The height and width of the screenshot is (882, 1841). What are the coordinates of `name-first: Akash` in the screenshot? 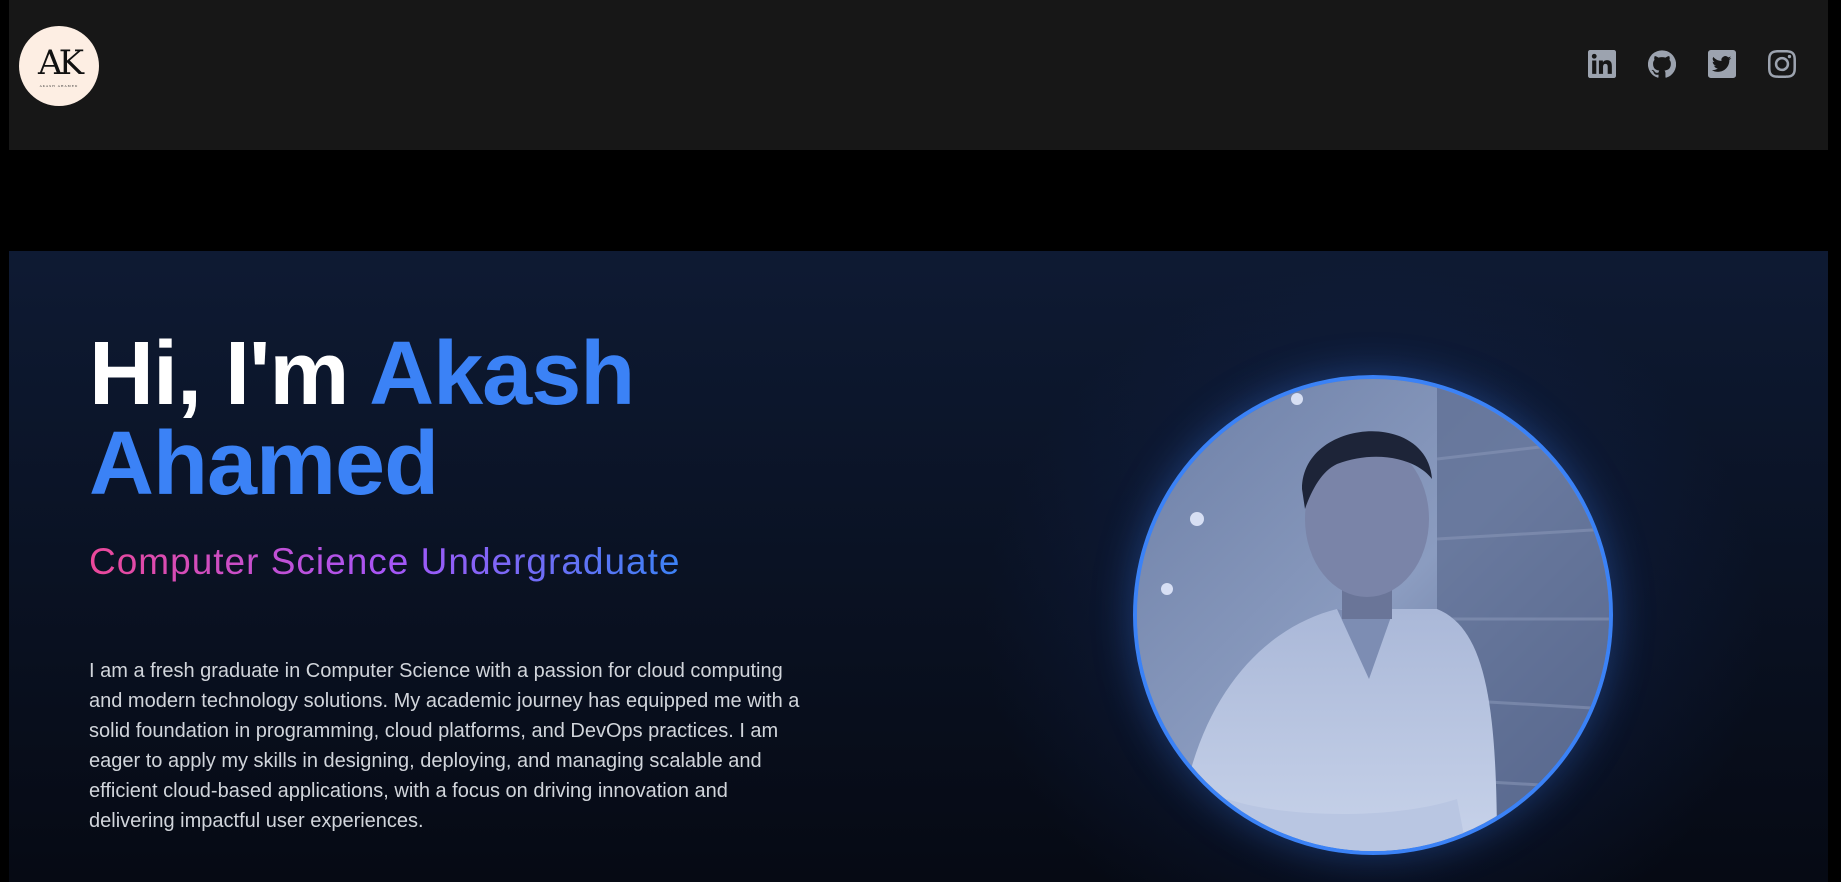 It's located at (502, 374).